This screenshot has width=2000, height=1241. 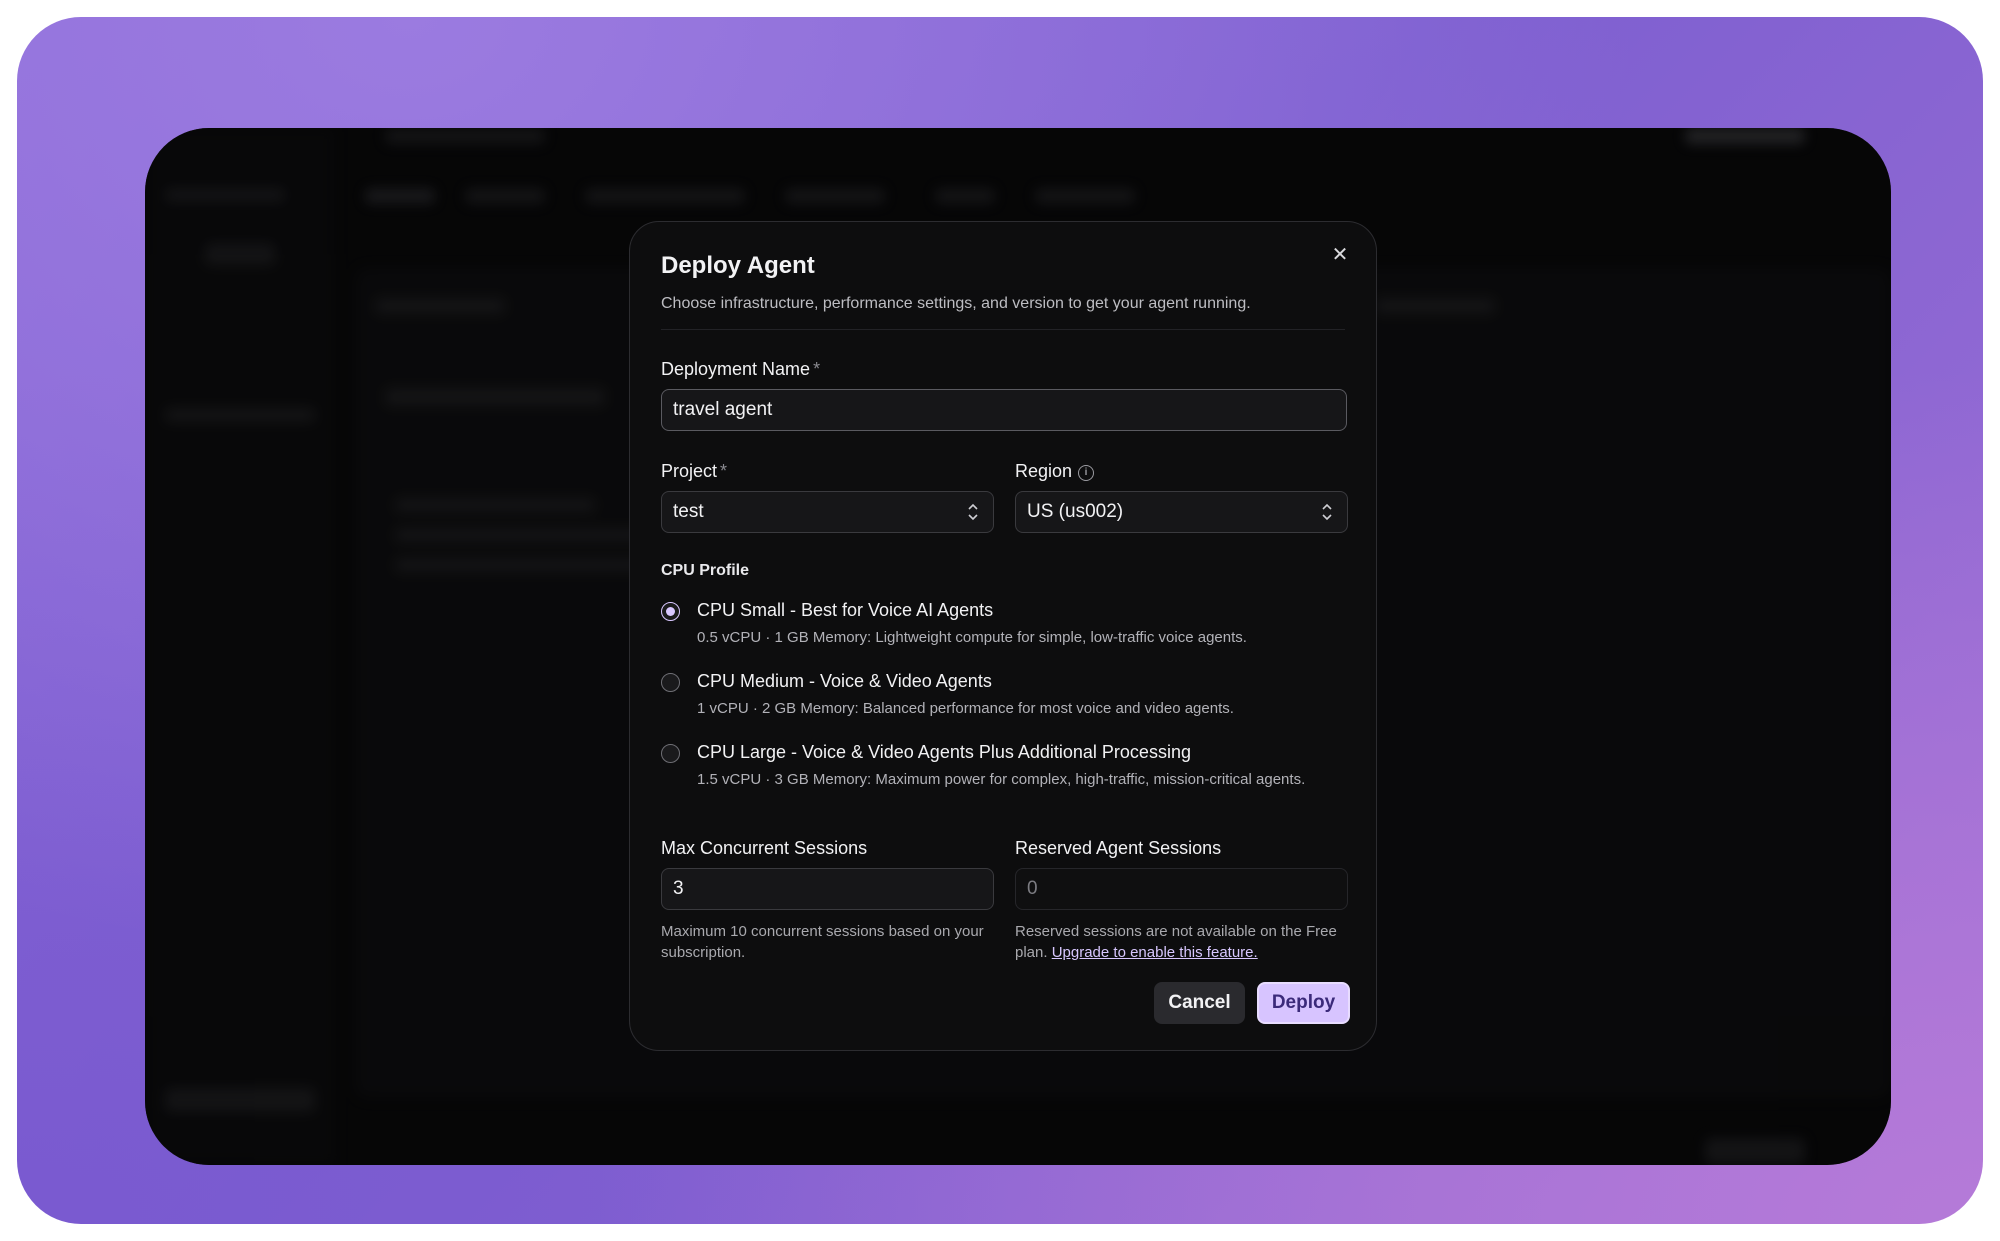 I want to click on cancel-button: Cancel, so click(x=1199, y=1003).